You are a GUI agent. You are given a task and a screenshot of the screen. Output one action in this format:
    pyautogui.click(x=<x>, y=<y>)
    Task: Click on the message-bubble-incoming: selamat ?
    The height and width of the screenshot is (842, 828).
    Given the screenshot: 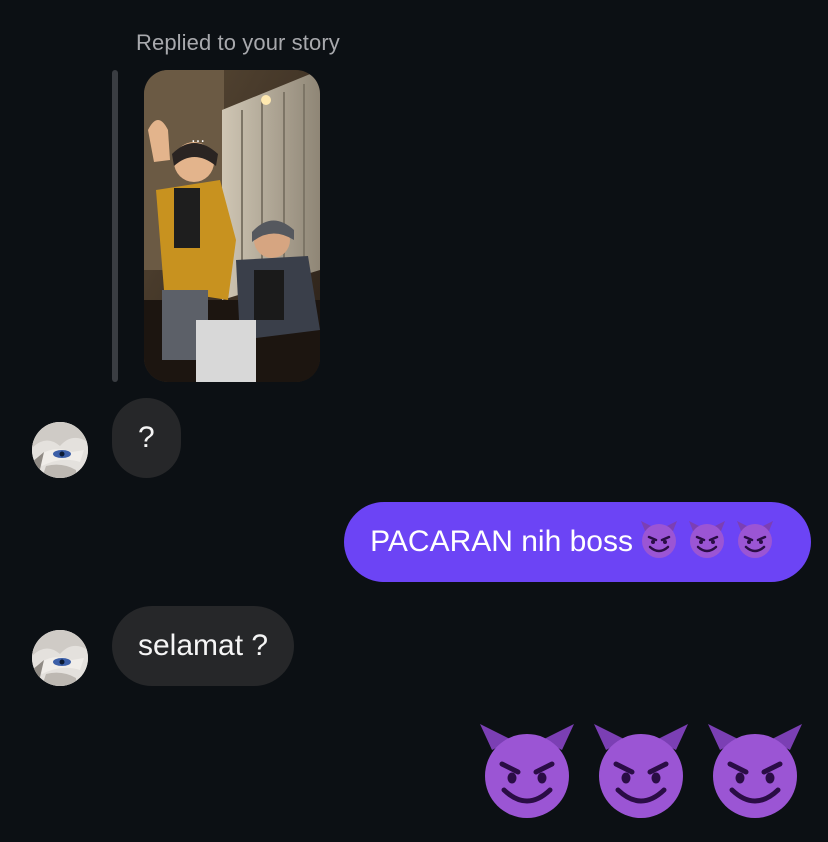 What is the action you would take?
    pyautogui.click(x=203, y=646)
    